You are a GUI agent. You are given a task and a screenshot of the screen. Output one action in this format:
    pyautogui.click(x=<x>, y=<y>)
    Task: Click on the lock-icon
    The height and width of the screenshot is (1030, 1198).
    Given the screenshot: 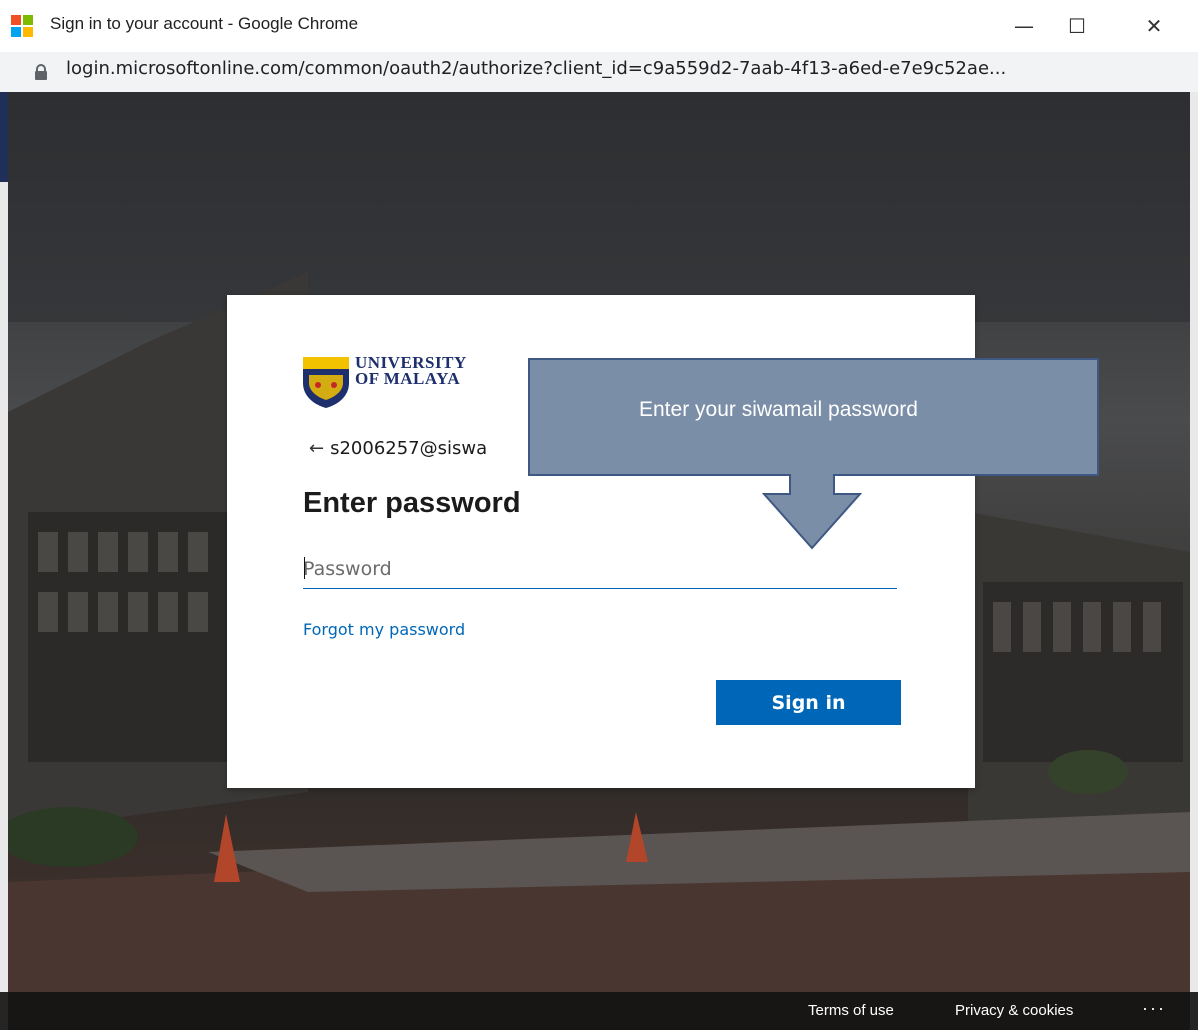 What is the action you would take?
    pyautogui.click(x=41, y=72)
    